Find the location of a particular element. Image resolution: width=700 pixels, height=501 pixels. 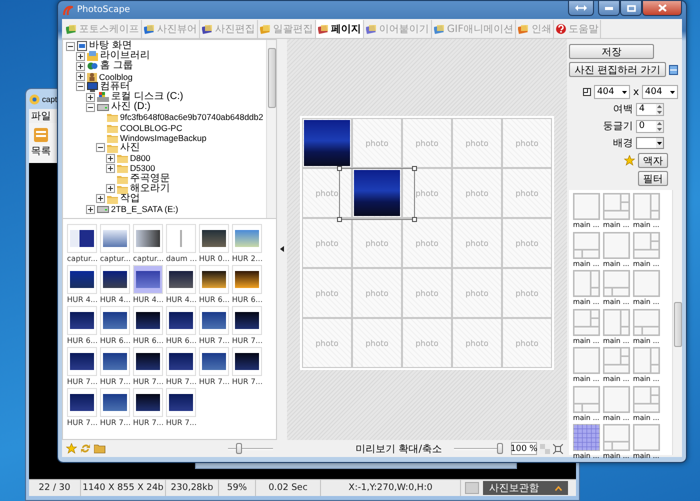

tree-item: 2TB_E_SATA (E:) is located at coordinates (144, 209).